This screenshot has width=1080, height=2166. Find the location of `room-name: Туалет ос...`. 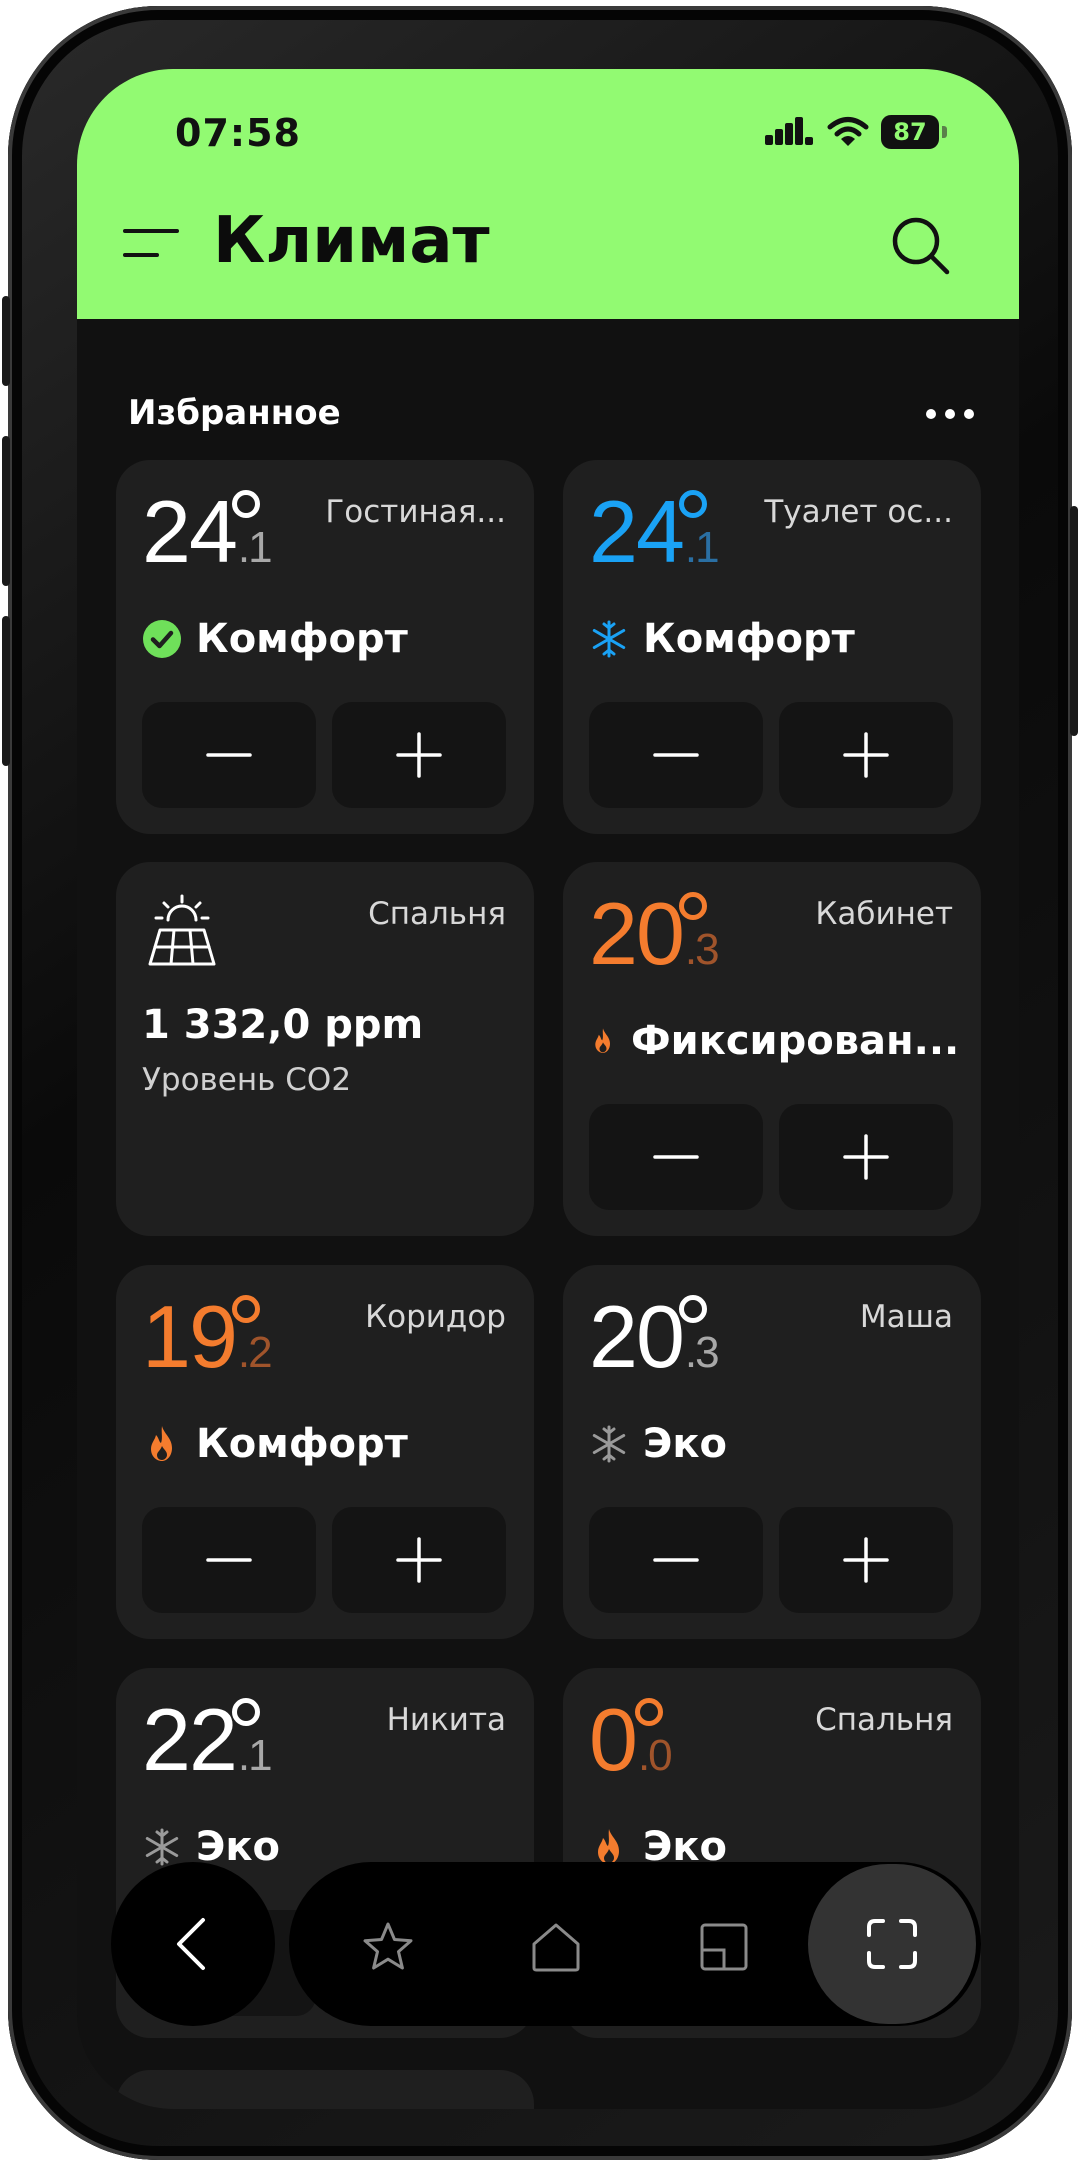

room-name: Туалет ос... is located at coordinates (858, 512).